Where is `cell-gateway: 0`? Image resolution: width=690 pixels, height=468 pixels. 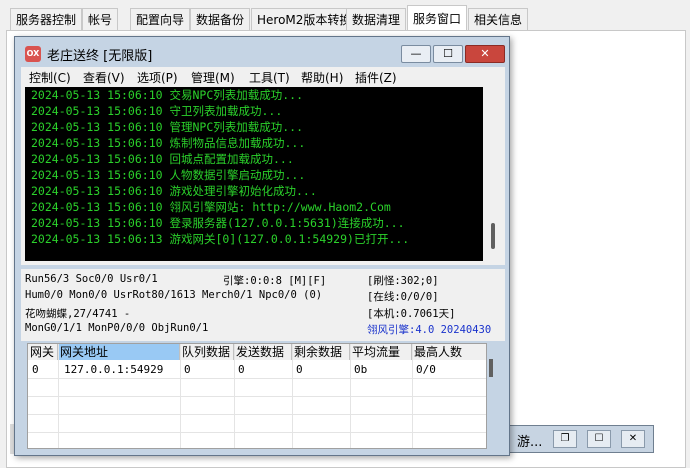
cell-gateway: 0 is located at coordinates (35, 369).